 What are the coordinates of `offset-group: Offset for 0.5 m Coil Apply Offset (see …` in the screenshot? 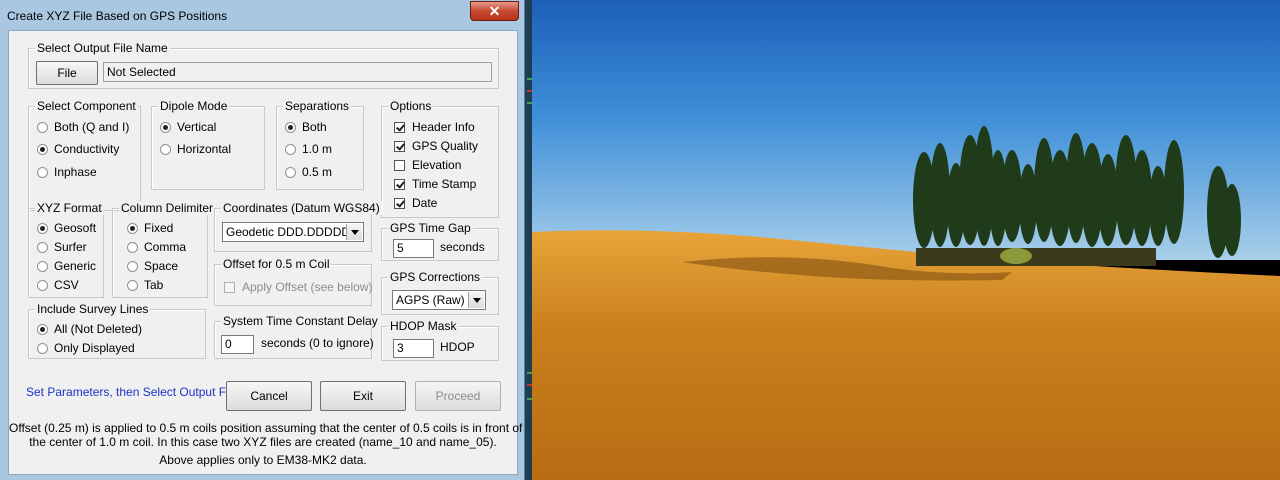 It's located at (293, 281).